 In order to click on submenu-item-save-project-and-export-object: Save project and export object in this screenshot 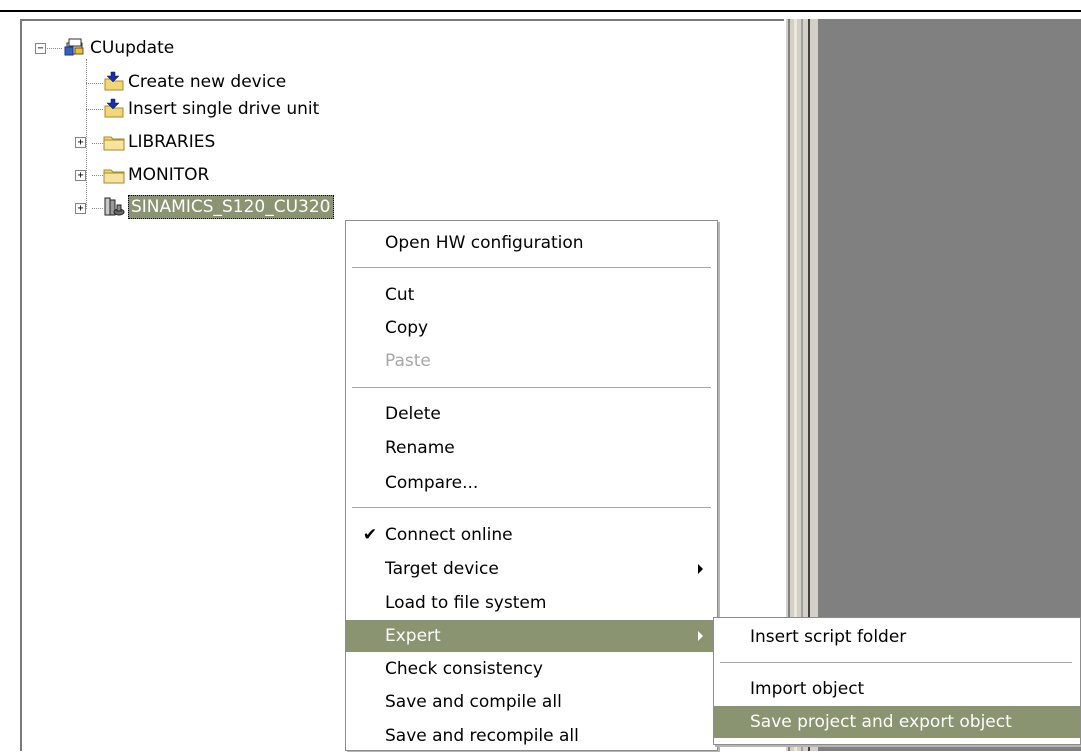, I will do `click(897, 722)`.